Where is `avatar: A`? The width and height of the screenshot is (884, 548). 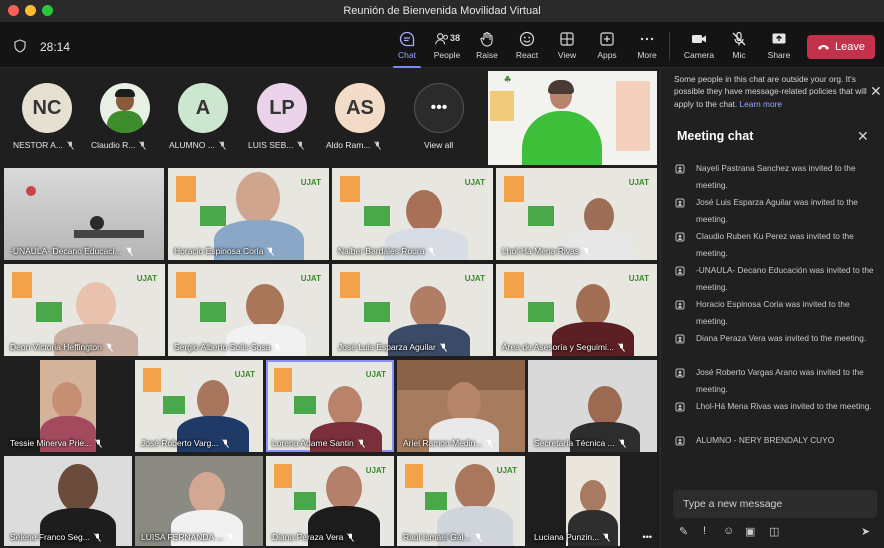
avatar: A is located at coordinates (203, 108).